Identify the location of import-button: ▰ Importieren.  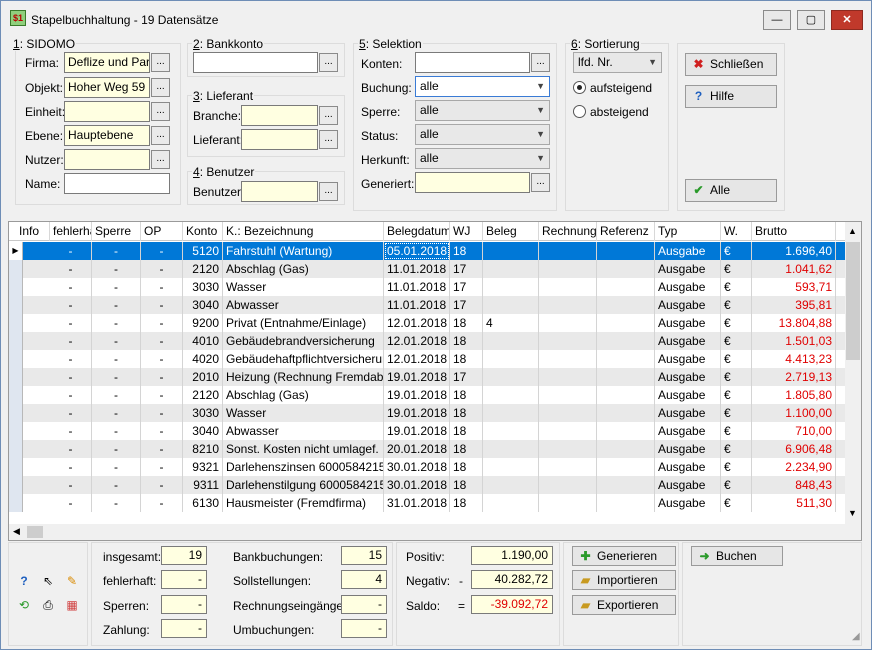
(624, 580).